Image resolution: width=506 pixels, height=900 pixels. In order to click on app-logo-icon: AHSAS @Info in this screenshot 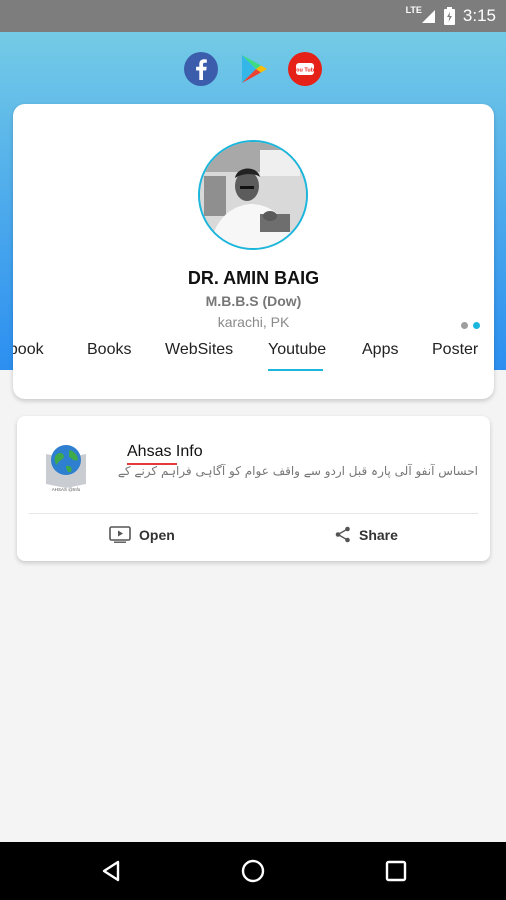, I will do `click(66, 468)`.